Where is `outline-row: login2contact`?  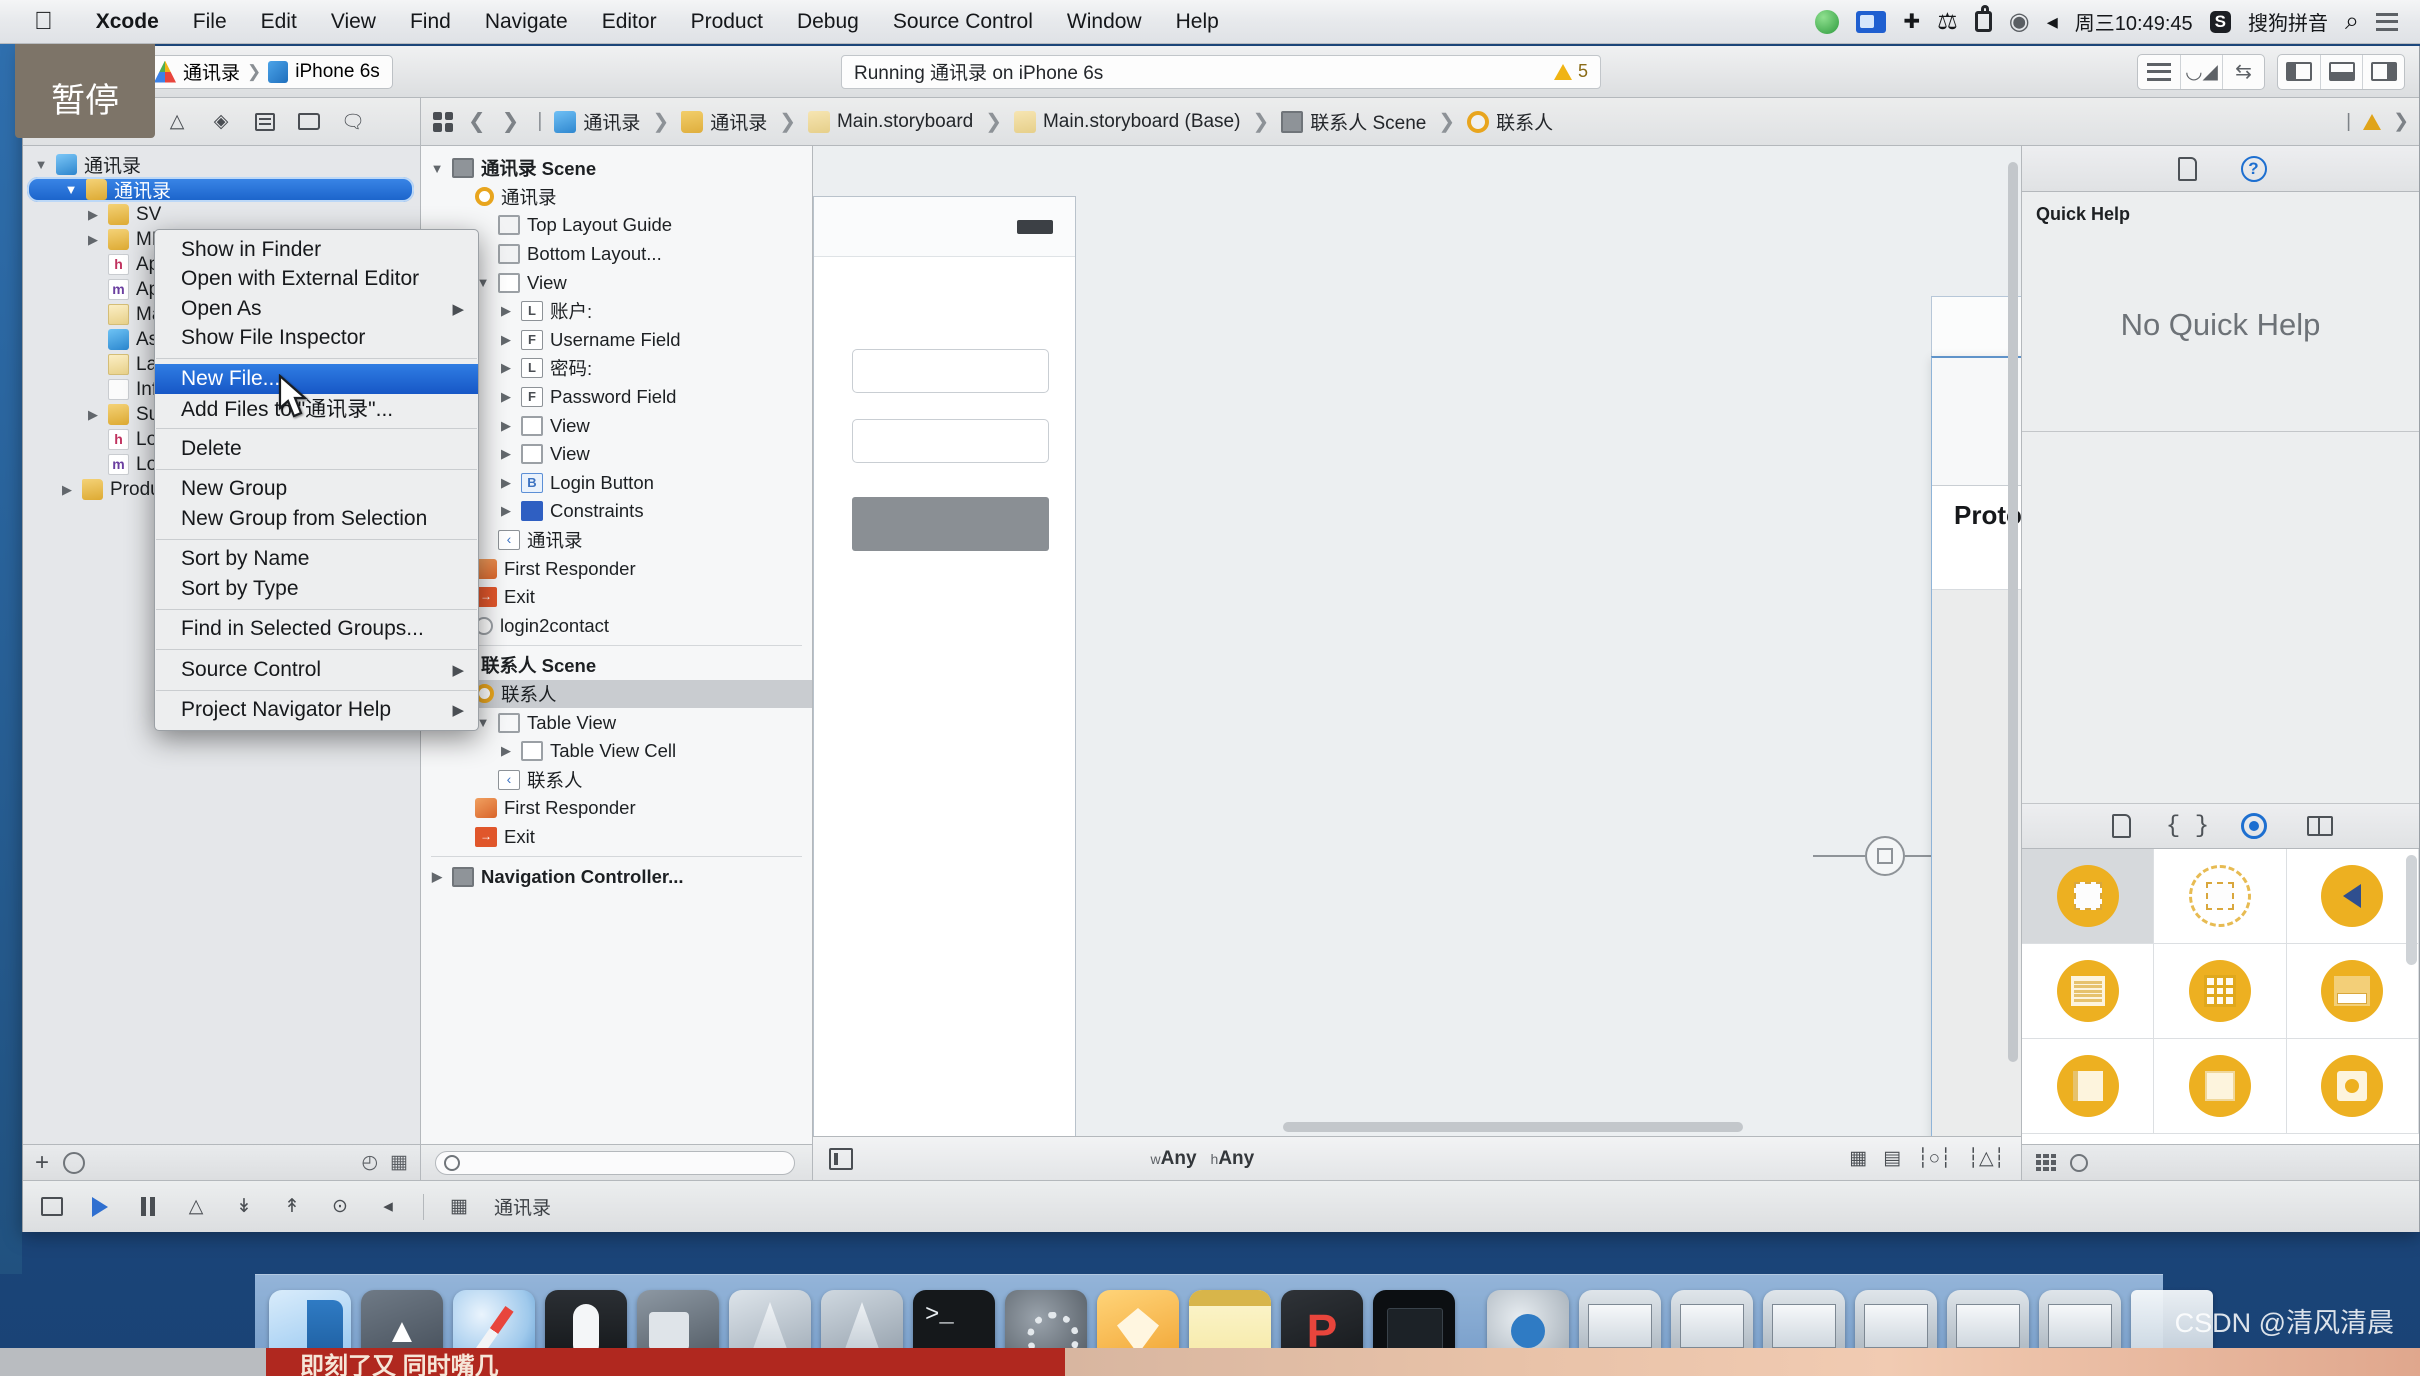
outline-row: login2contact is located at coordinates (616, 626).